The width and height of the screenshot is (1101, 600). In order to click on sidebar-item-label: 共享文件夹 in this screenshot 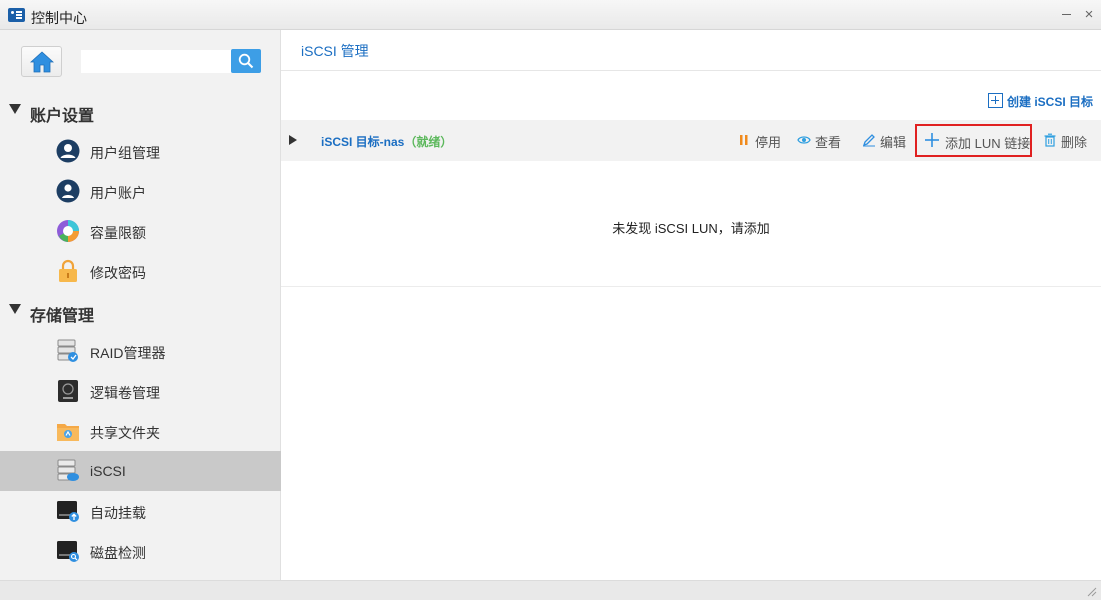, I will do `click(125, 433)`.